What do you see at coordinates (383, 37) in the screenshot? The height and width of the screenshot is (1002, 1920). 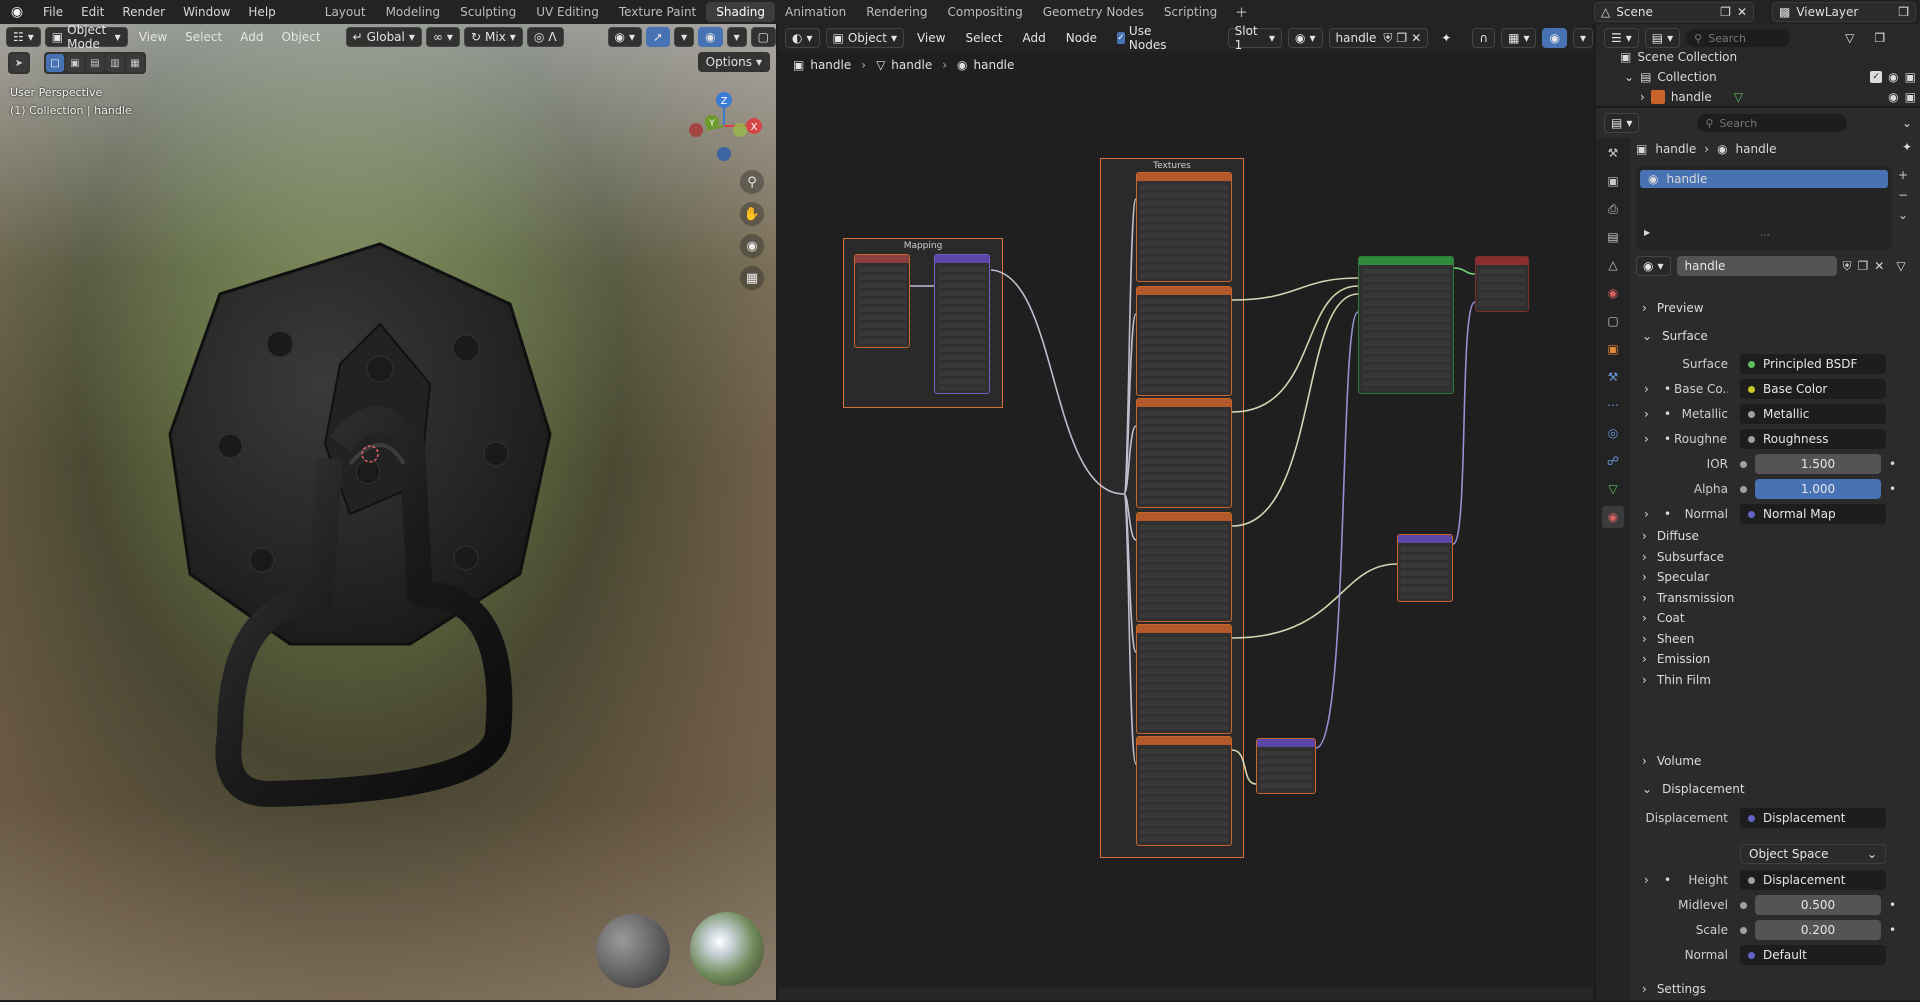 I see `orientation-dropdown: ↵ Global ▾` at bounding box center [383, 37].